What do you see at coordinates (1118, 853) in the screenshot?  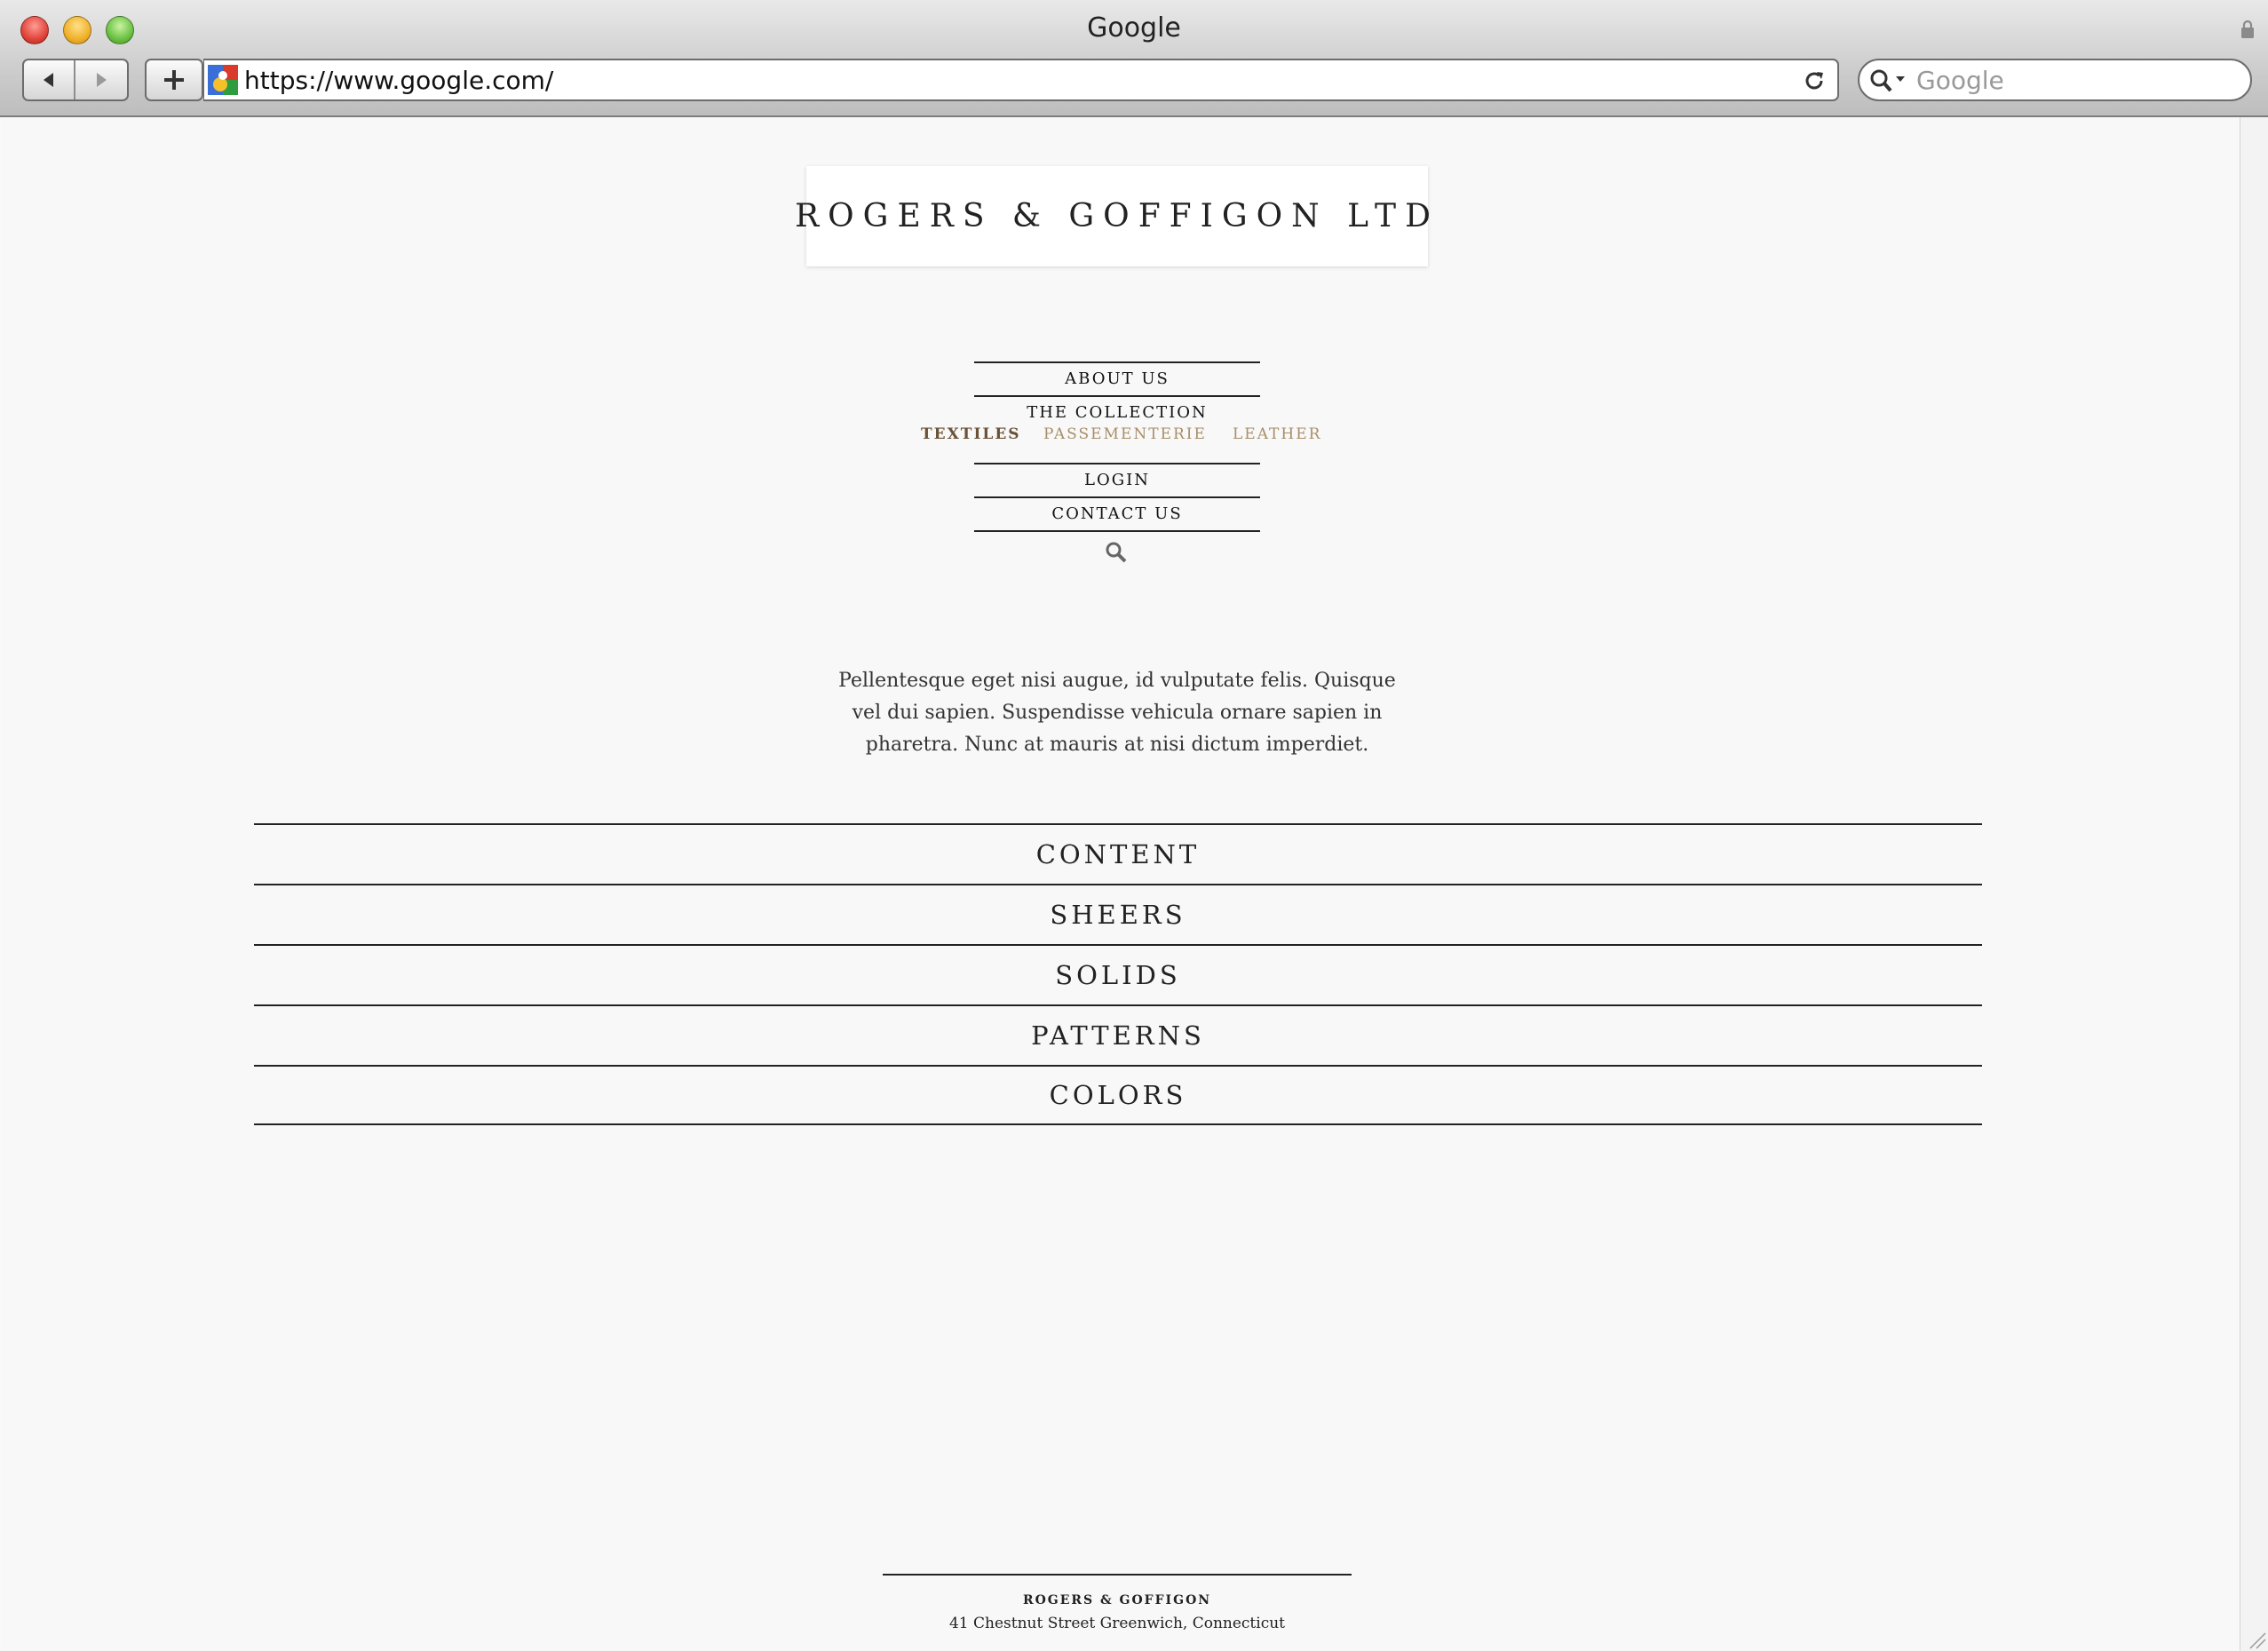 I see `category-content: CONTENT` at bounding box center [1118, 853].